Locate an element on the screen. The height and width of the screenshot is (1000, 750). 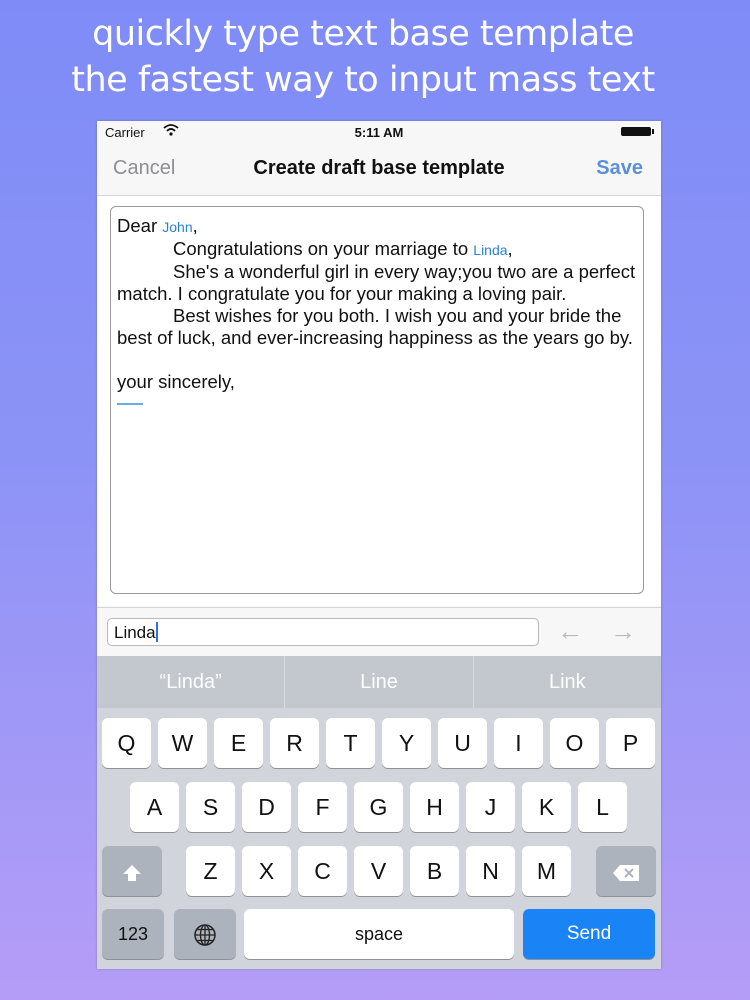
signoff-line: your sincerely, is located at coordinates (176, 381).